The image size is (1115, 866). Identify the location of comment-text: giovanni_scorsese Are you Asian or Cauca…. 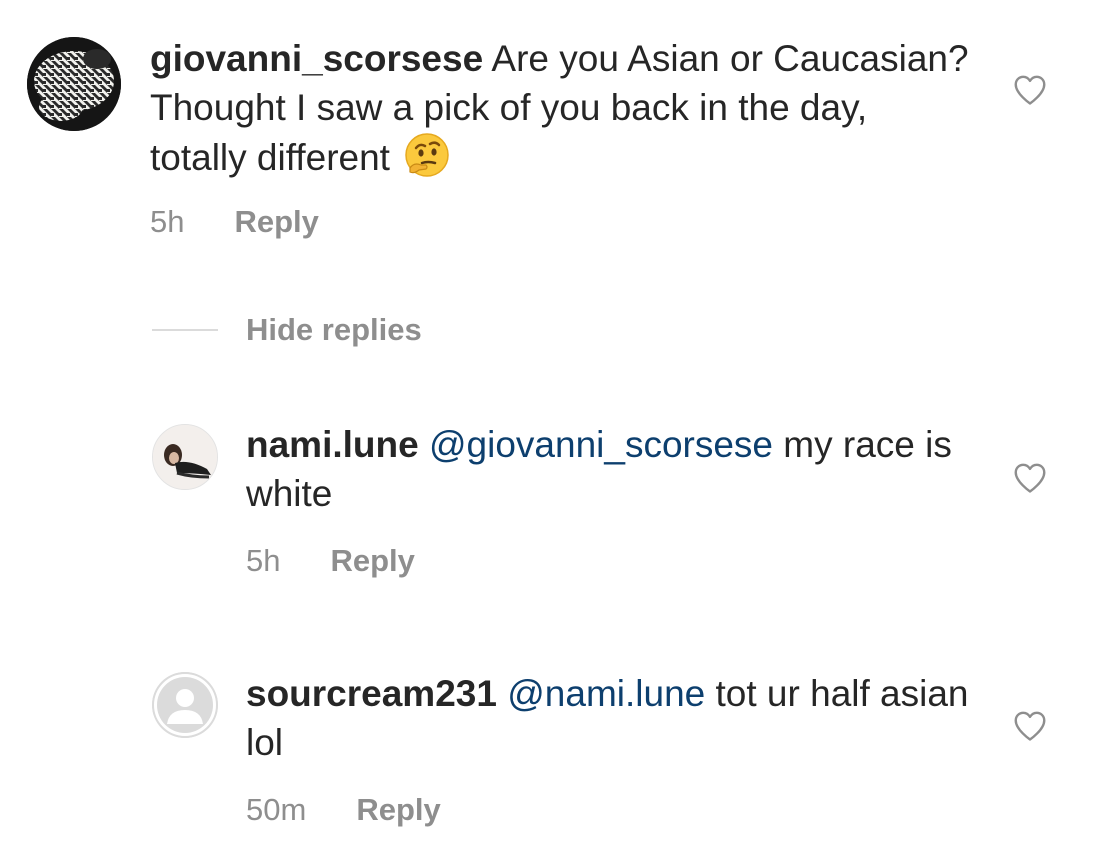
(560, 112).